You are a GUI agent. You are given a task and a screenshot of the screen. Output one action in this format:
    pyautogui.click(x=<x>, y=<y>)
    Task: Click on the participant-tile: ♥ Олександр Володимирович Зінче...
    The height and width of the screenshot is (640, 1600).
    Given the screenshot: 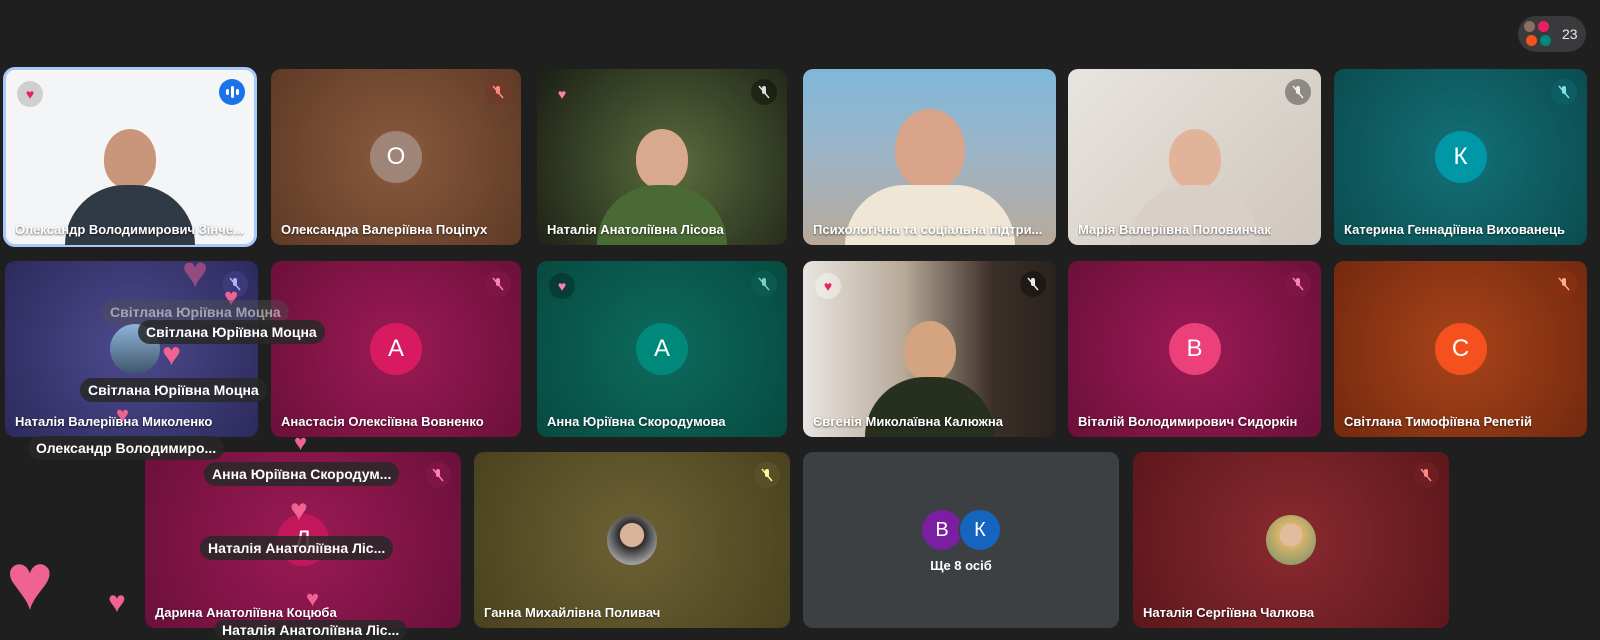 What is the action you would take?
    pyautogui.click(x=130, y=157)
    